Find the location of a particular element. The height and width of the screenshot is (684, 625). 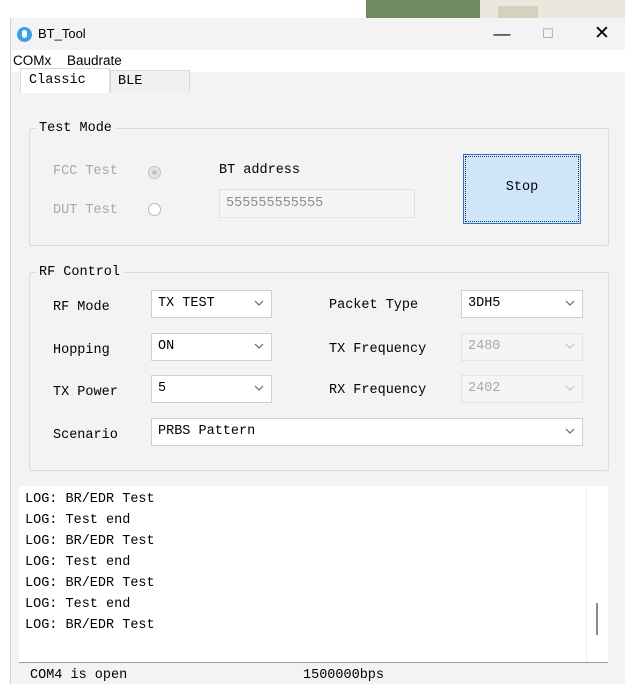

hopping-label: Hopping is located at coordinates (81, 350).